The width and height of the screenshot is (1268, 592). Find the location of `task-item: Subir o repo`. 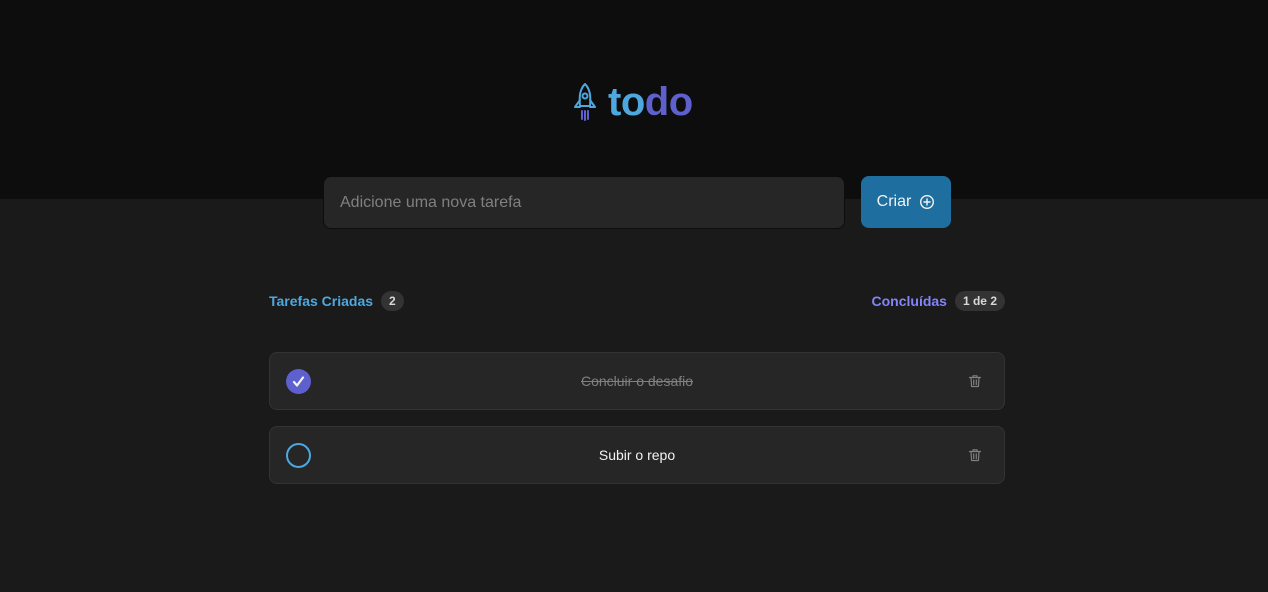

task-item: Subir o repo is located at coordinates (637, 455).